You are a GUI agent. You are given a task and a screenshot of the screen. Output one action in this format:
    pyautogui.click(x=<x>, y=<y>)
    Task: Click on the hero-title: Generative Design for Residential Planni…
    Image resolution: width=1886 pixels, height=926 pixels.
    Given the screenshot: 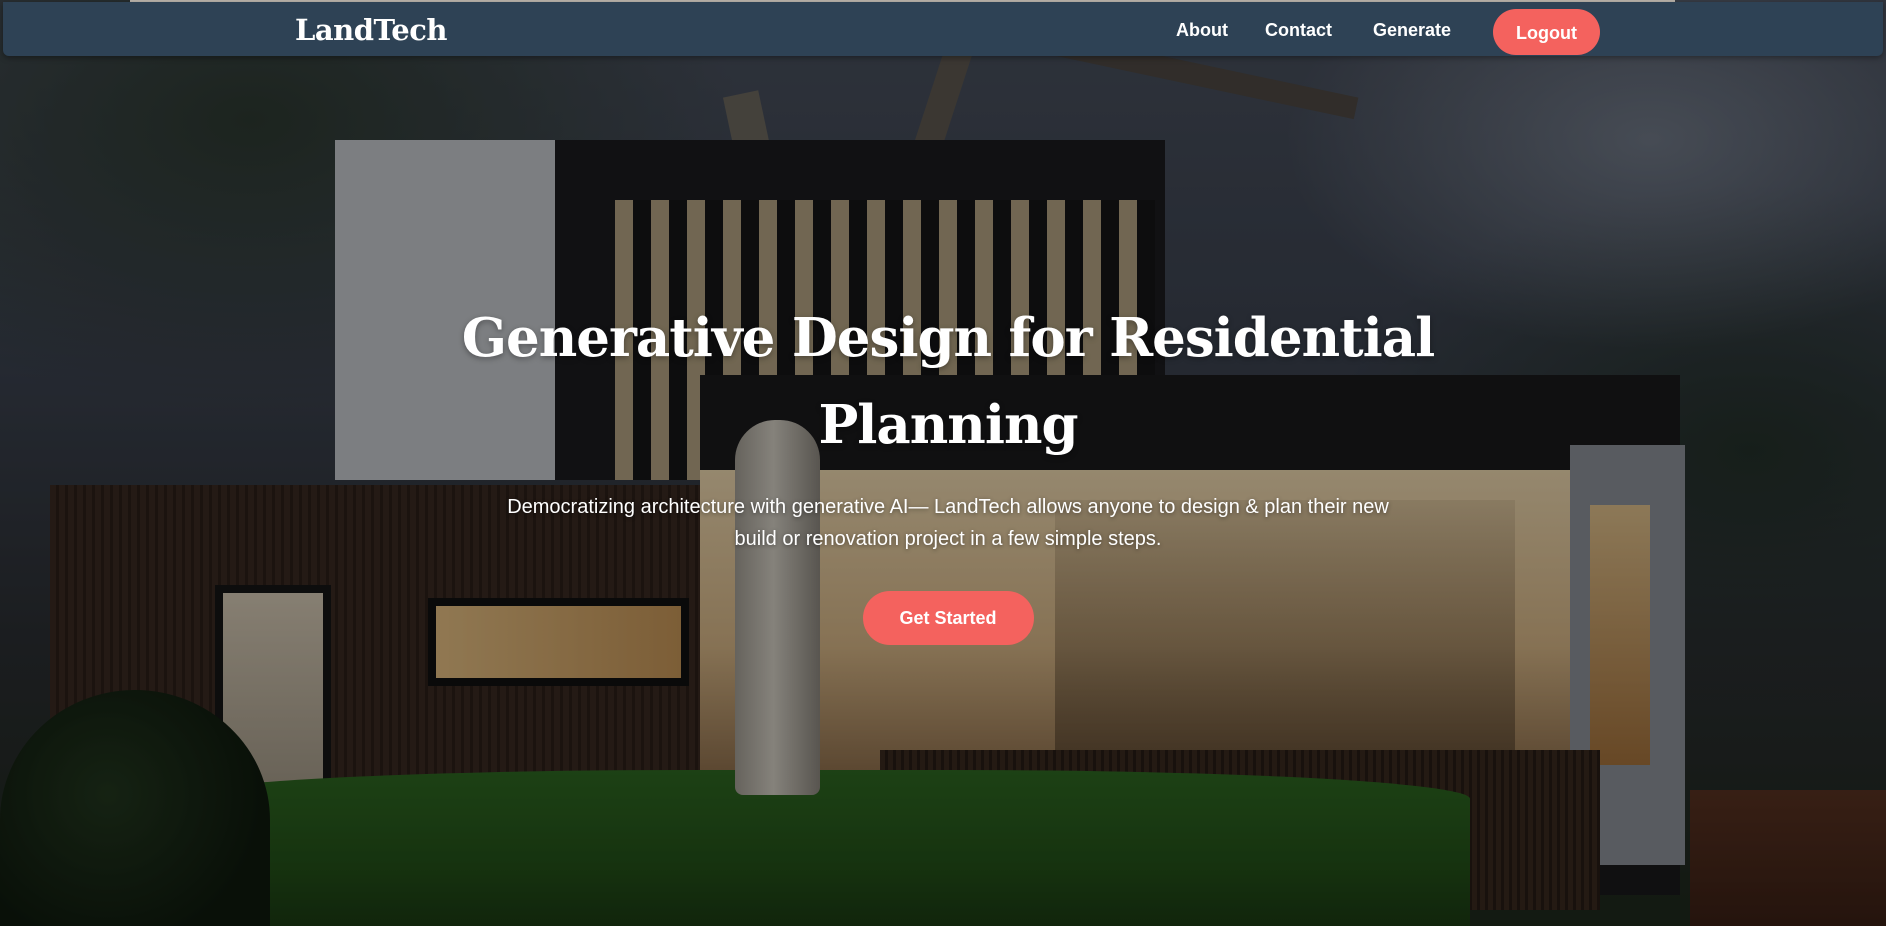 What is the action you would take?
    pyautogui.click(x=948, y=381)
    